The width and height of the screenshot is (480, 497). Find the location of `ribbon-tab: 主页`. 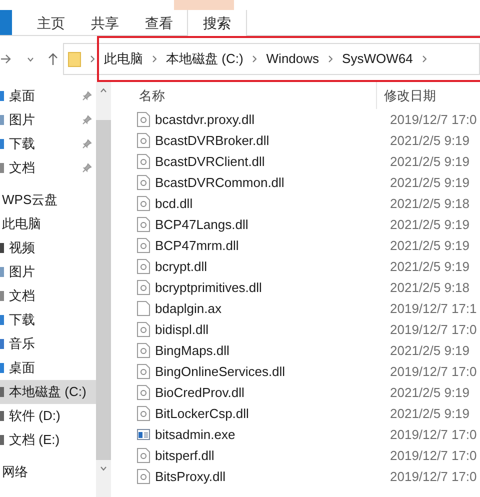

ribbon-tab: 主页 is located at coordinates (51, 23).